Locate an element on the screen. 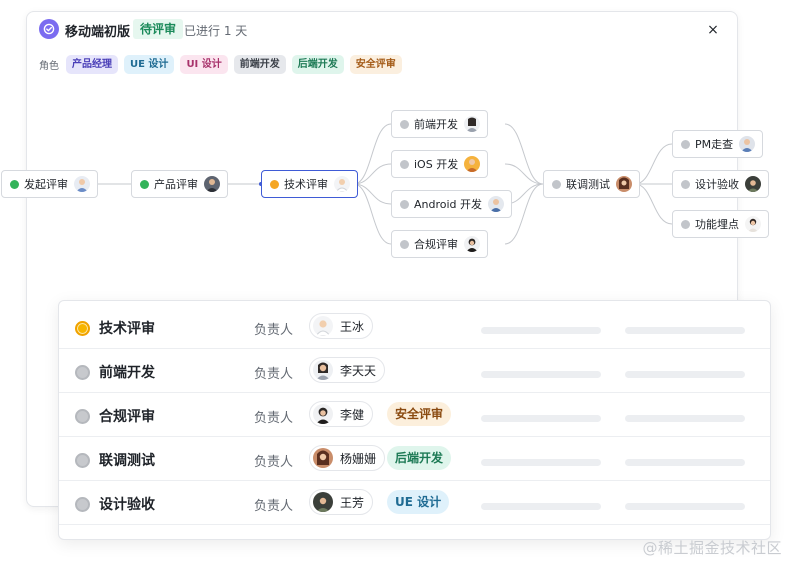 This screenshot has height=565, width=790. owner-name: 王芳 is located at coordinates (352, 502).